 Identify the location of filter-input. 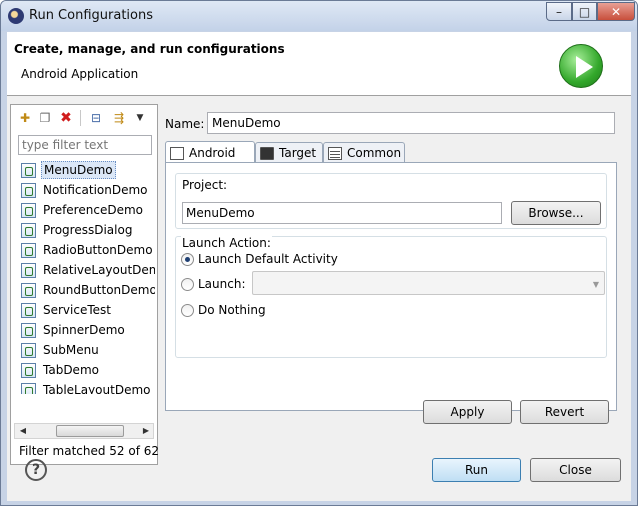
(85, 145).